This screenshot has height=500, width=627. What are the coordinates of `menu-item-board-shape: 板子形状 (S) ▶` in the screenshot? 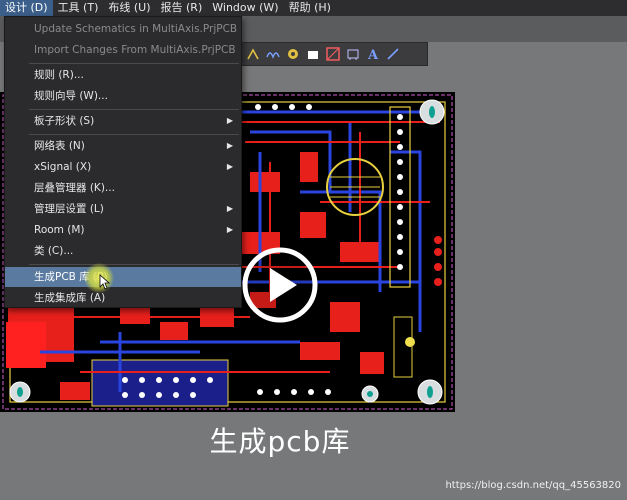 It's located at (123, 121).